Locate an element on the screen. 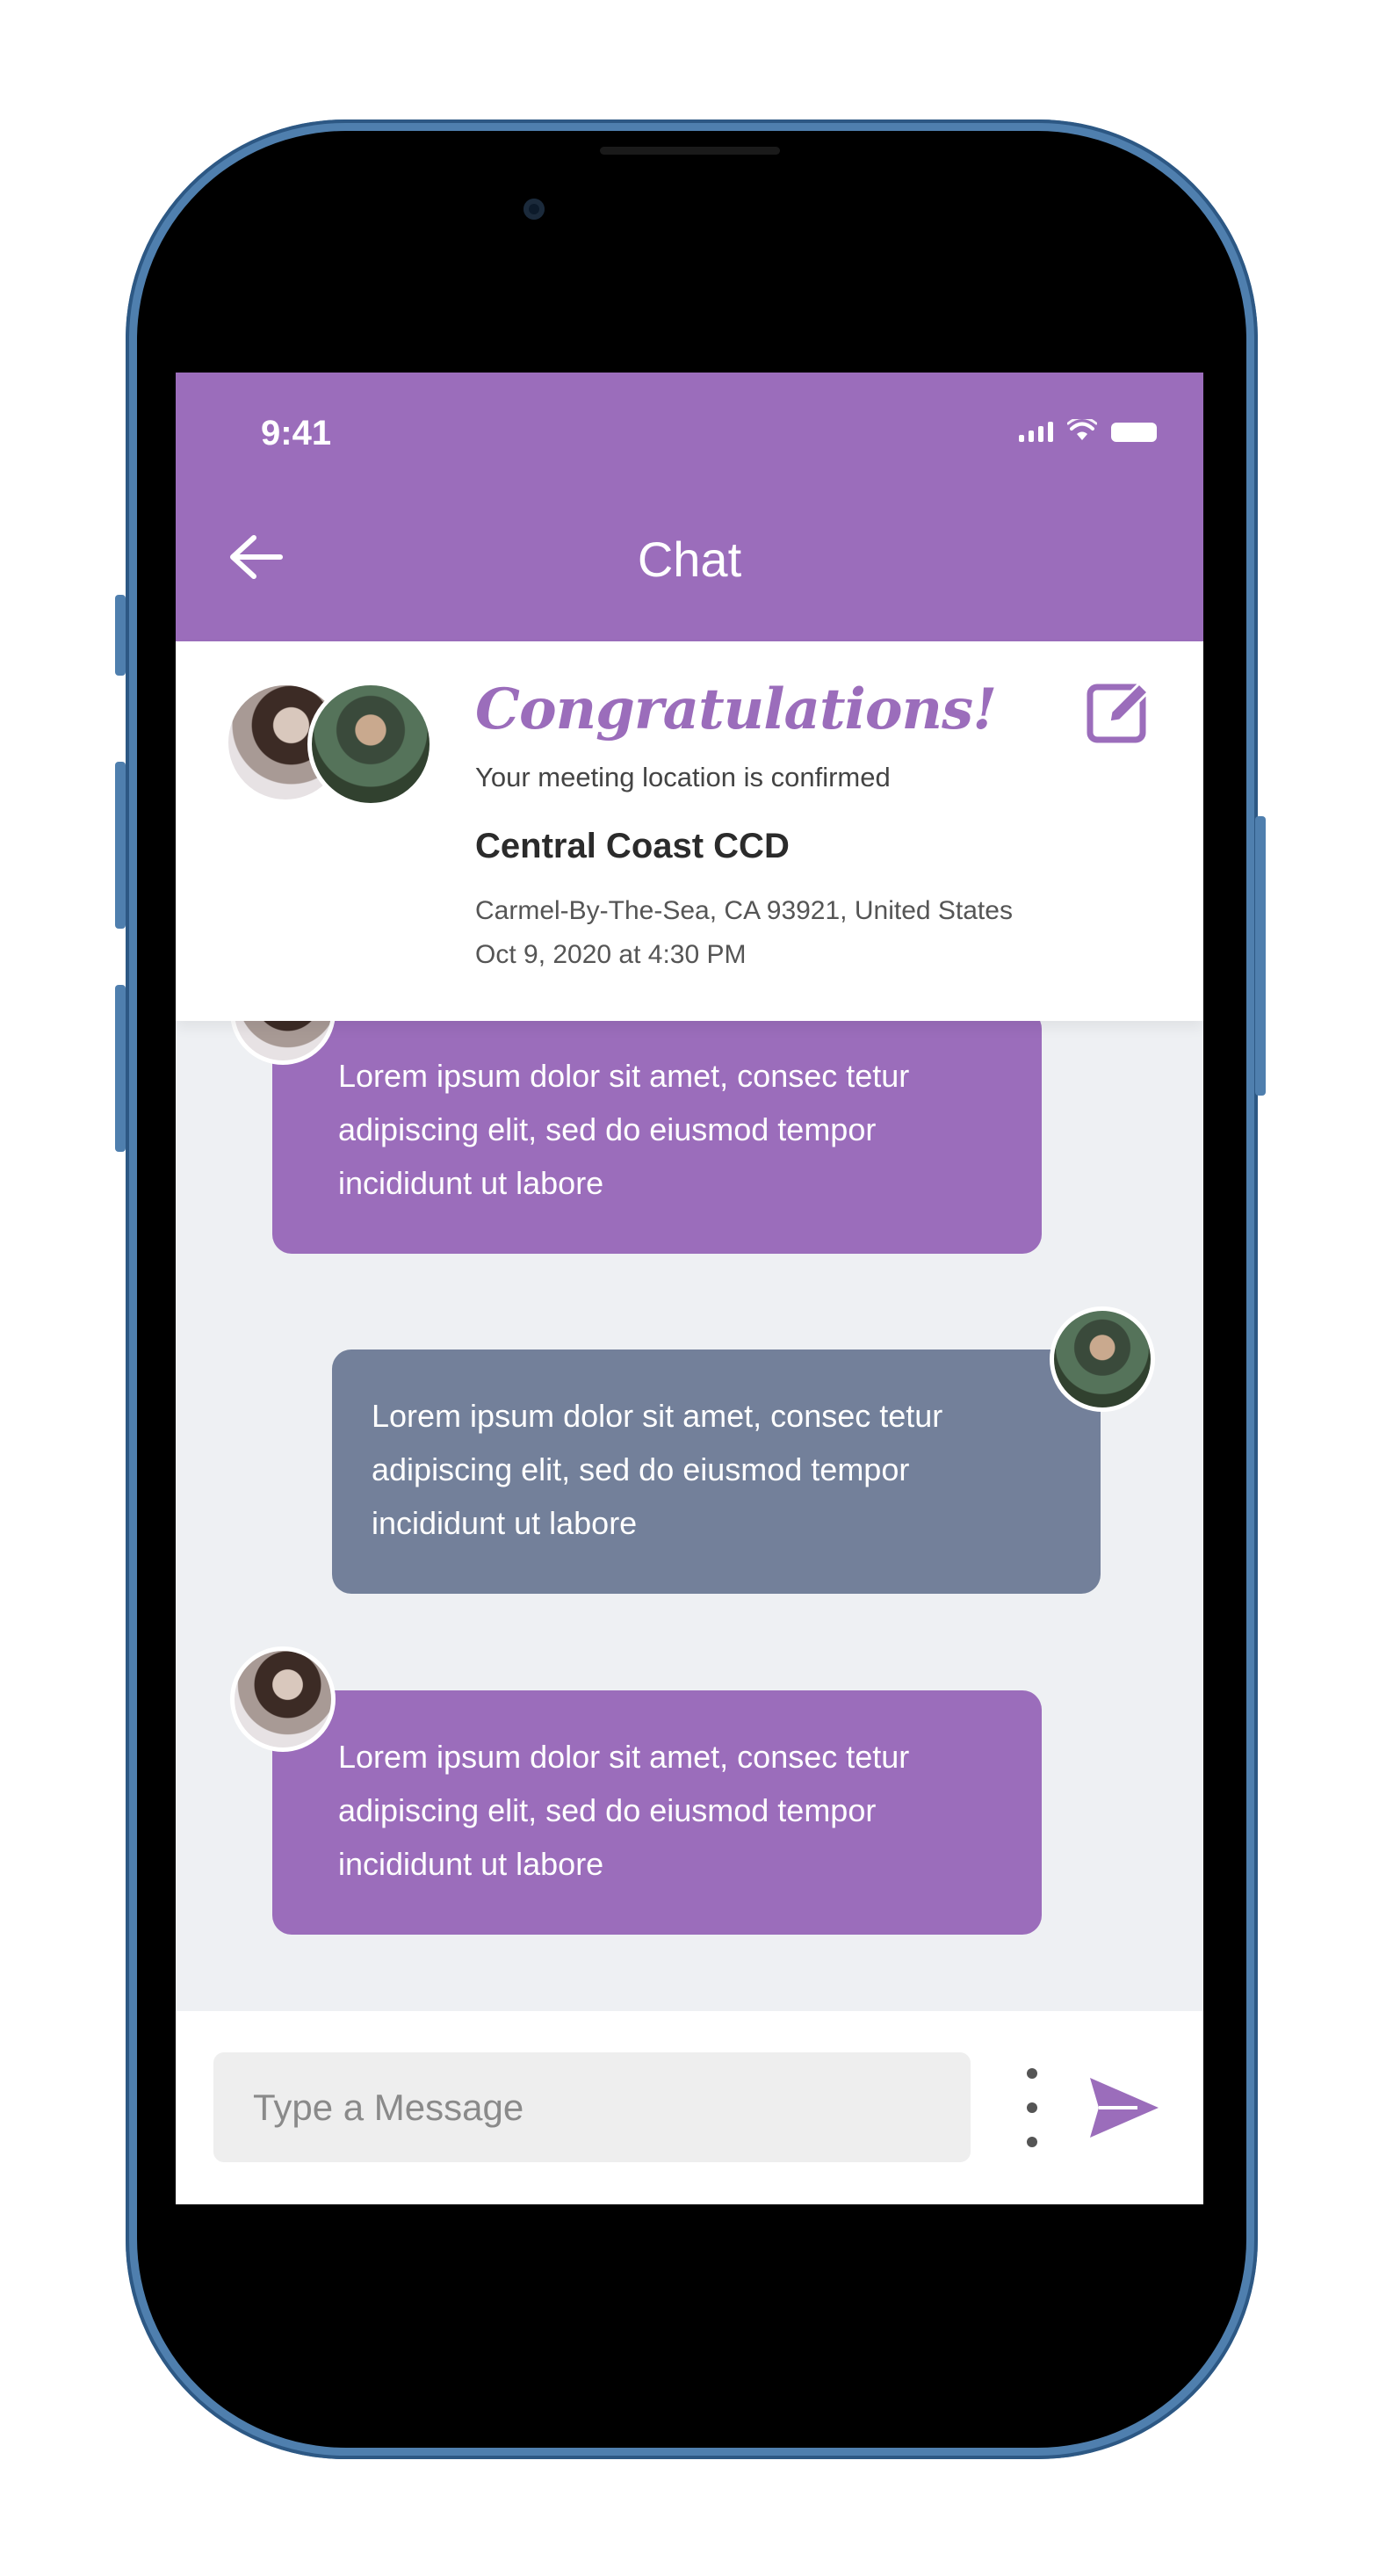 This screenshot has width=1379, height=2576. send-icon is located at coordinates (1124, 2108).